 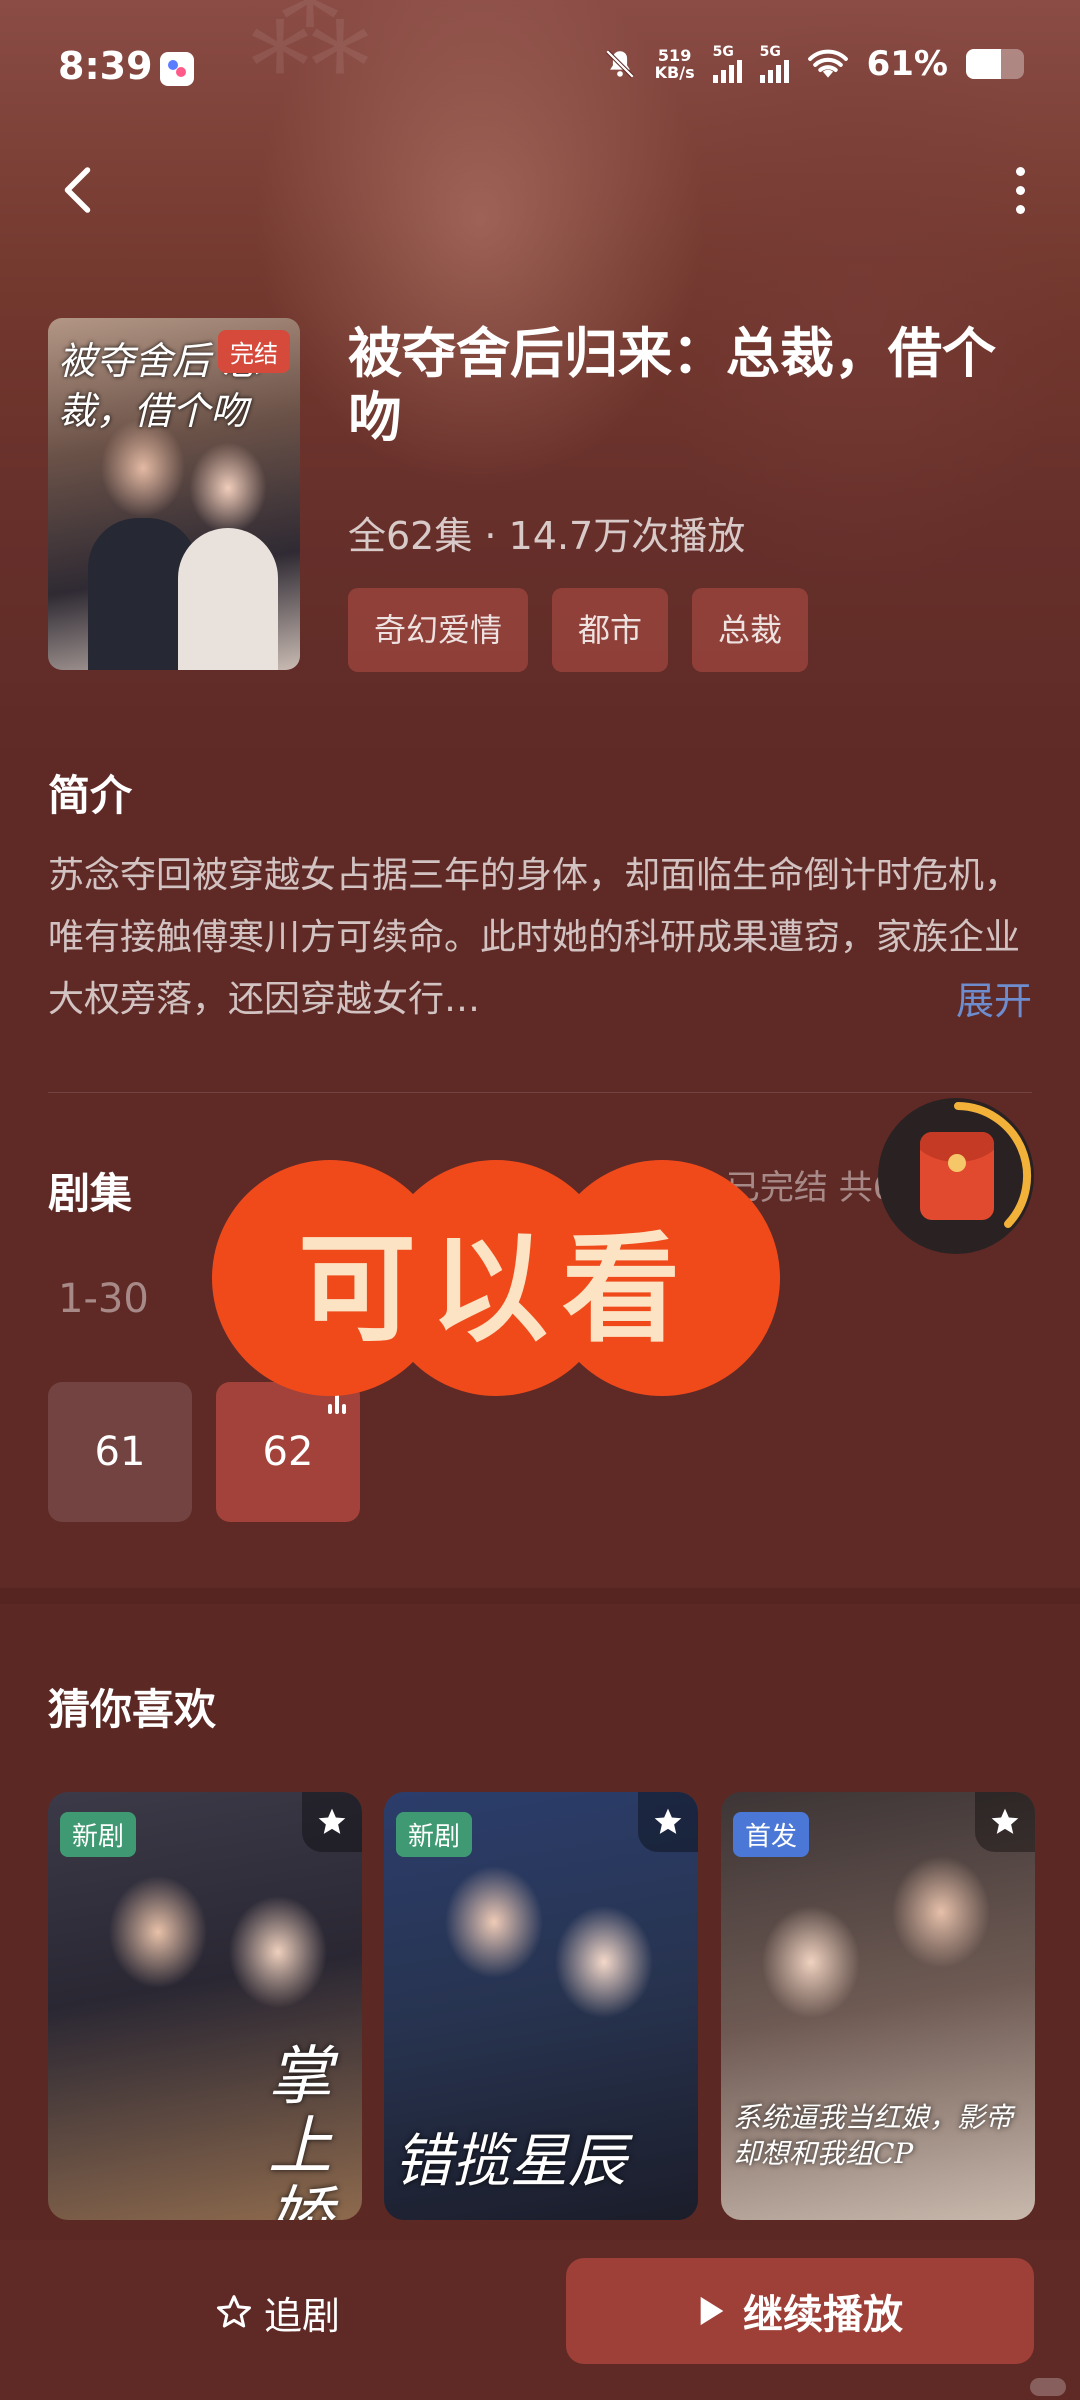 I want to click on recommend-card: 首发 系统逼我当红娘，影帝却想和我组CP, so click(x=878, y=2006).